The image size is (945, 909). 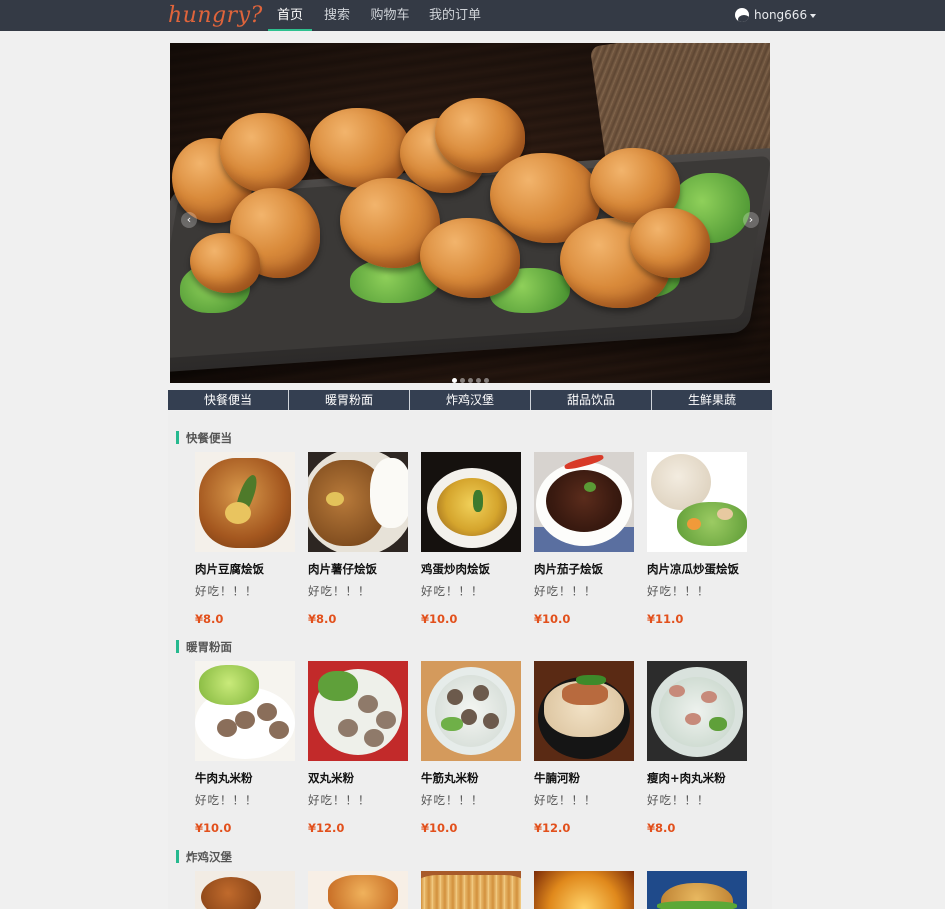 I want to click on food-card: 肉片茄子烩饭 好吃！！！ ¥10.0, so click(x=586, y=539).